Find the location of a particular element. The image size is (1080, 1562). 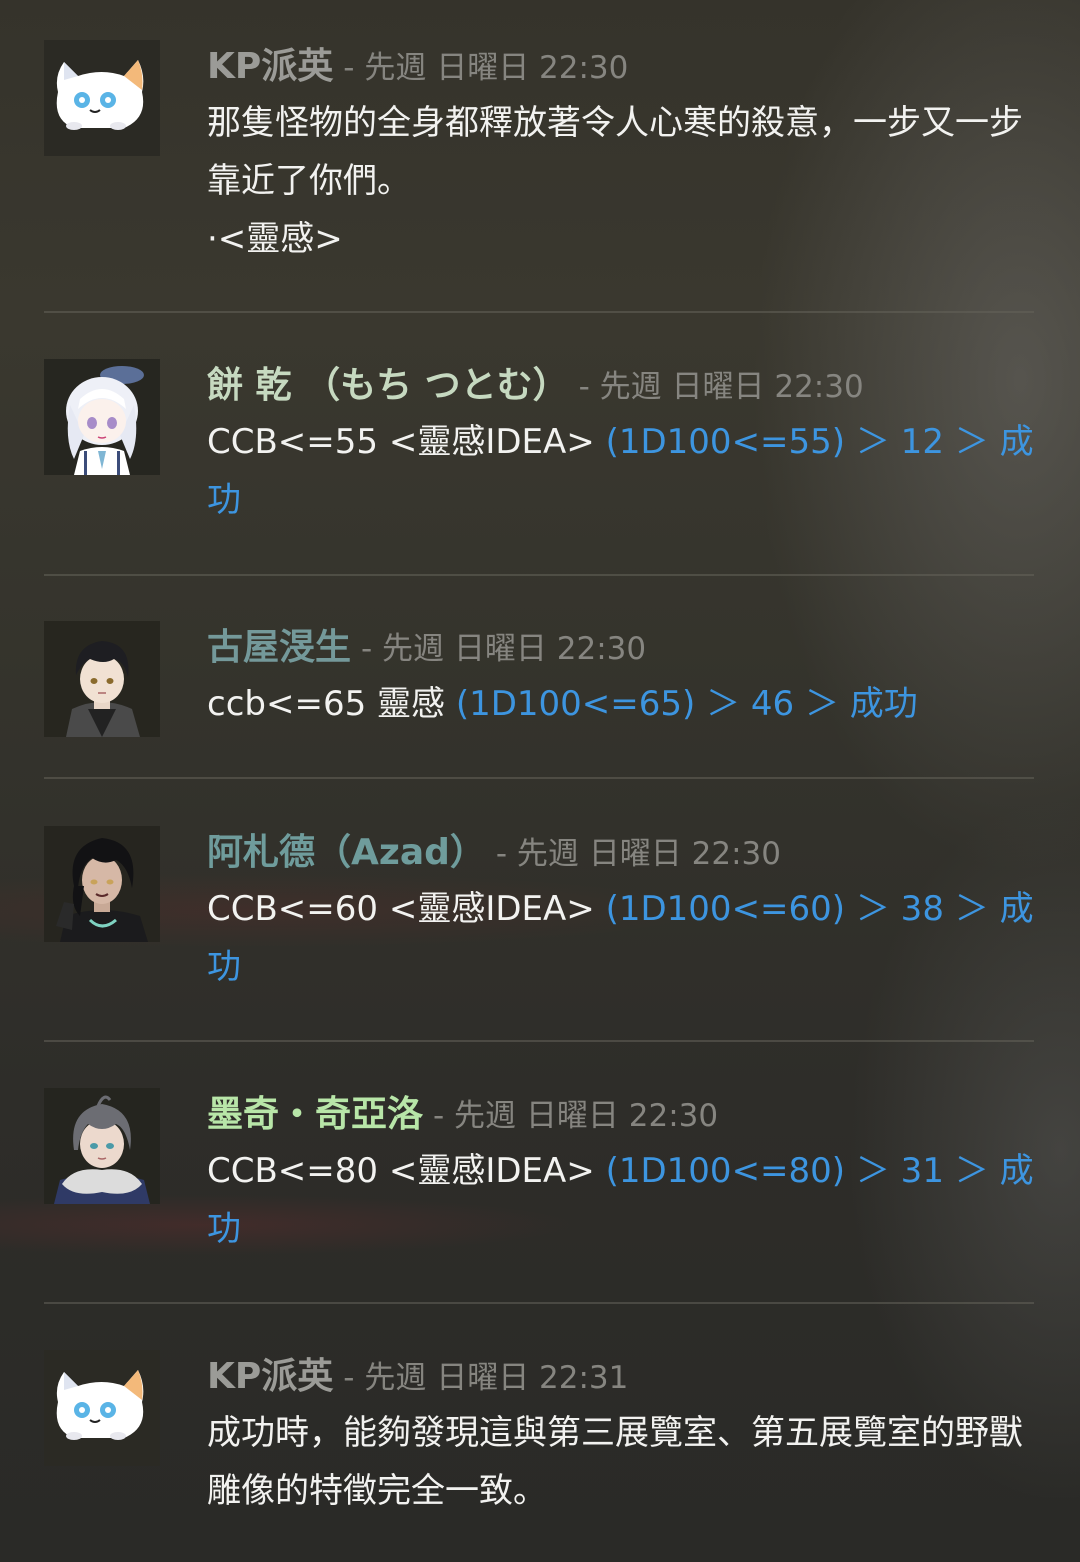

author-name: 阿札德（Azad） is located at coordinates (346, 852).